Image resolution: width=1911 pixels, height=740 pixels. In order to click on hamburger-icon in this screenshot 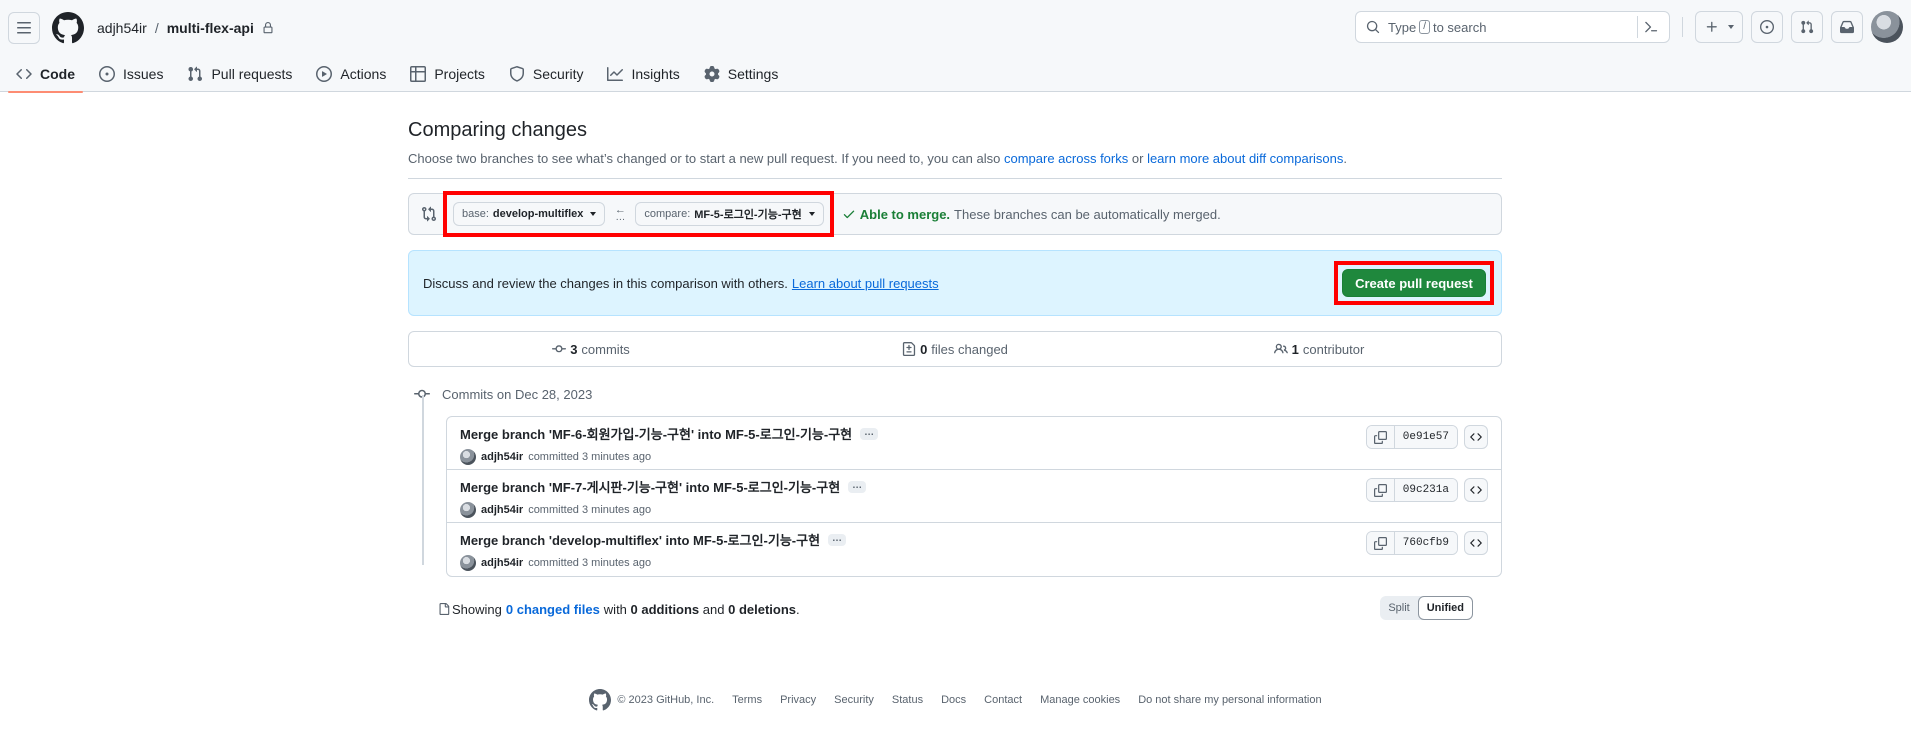, I will do `click(24, 27)`.